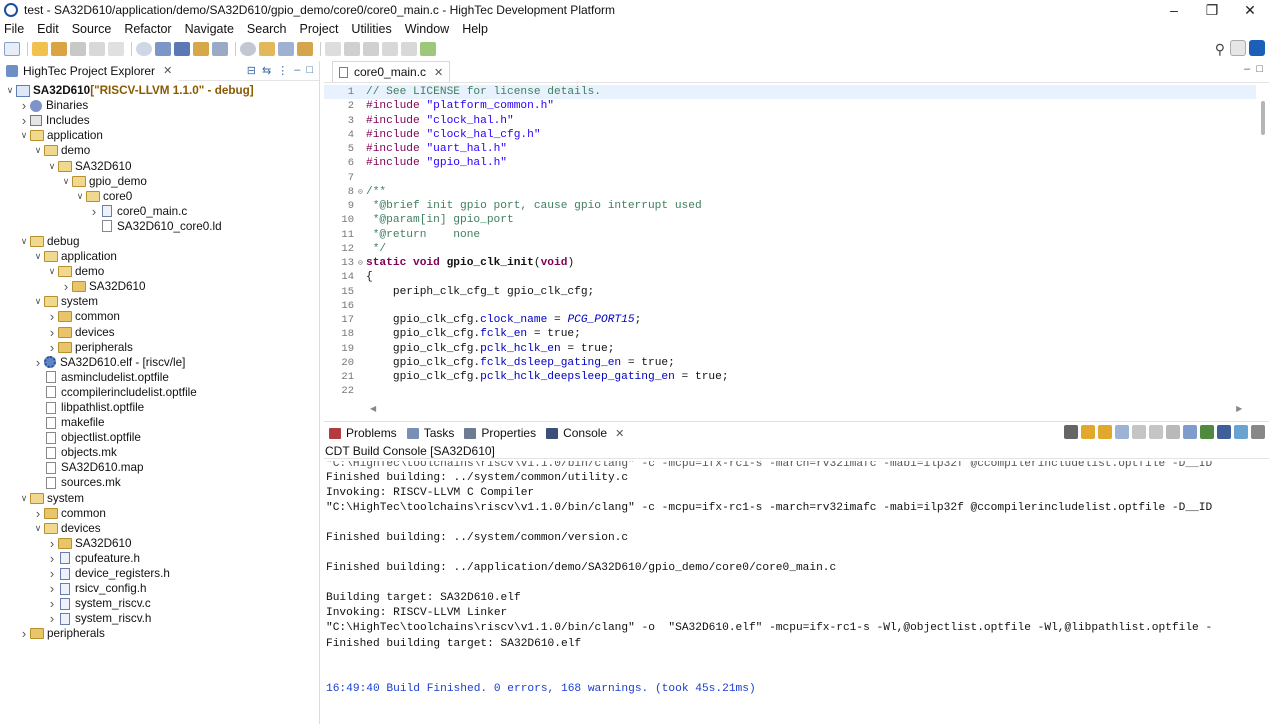  What do you see at coordinates (1139, 432) in the screenshot?
I see `clear-console-icon` at bounding box center [1139, 432].